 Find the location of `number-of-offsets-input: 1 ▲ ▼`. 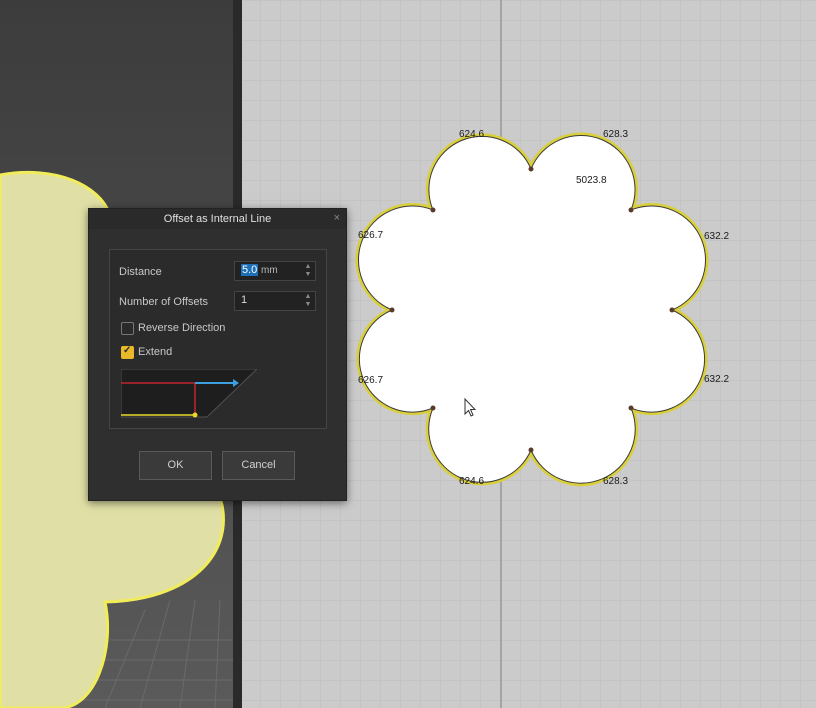

number-of-offsets-input: 1 ▲ ▼ is located at coordinates (275, 301).